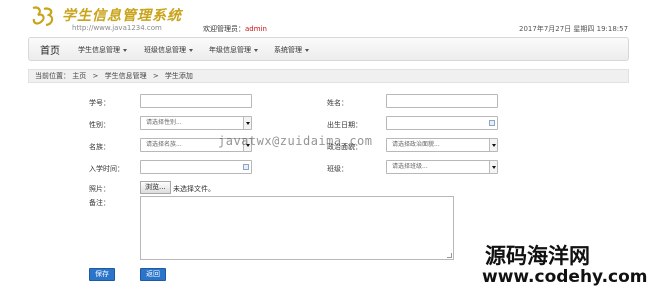  Describe the element at coordinates (194, 189) in the screenshot. I see `file-status: 未选择文件。` at that location.